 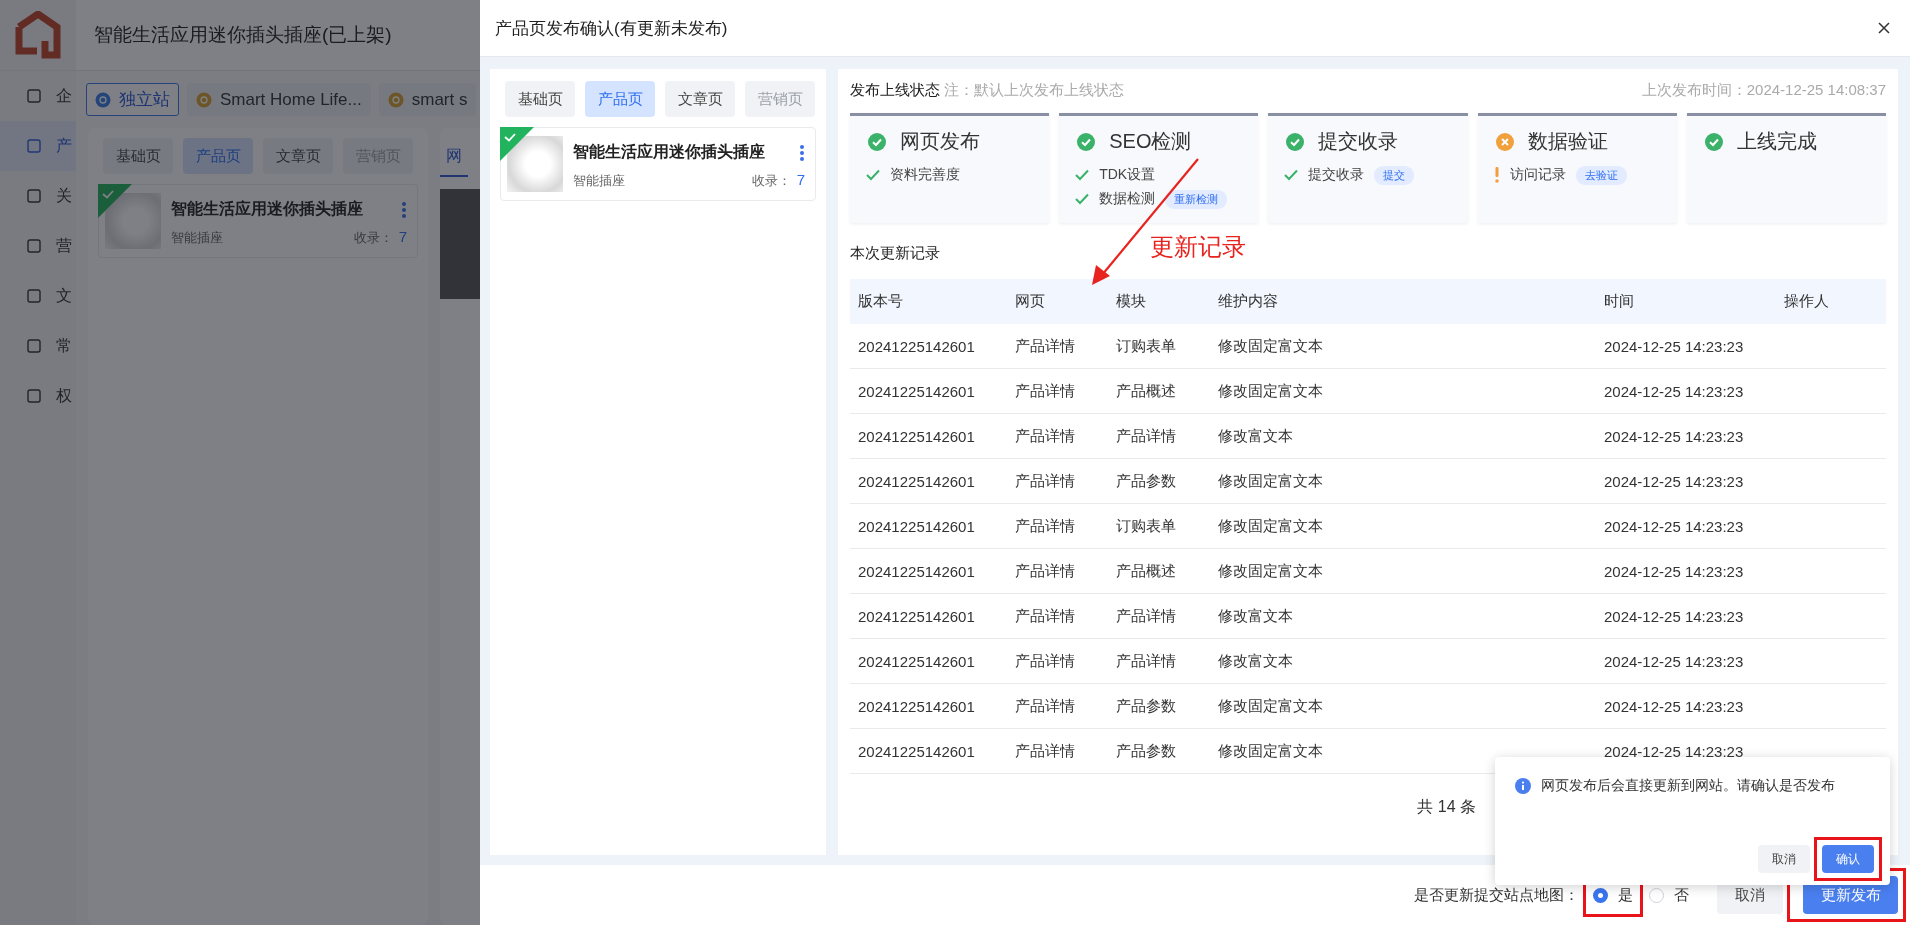 What do you see at coordinates (1688, 786) in the screenshot?
I see `confirm-message: 网页发布后会直接更新到网站。请确认是否发布` at bounding box center [1688, 786].